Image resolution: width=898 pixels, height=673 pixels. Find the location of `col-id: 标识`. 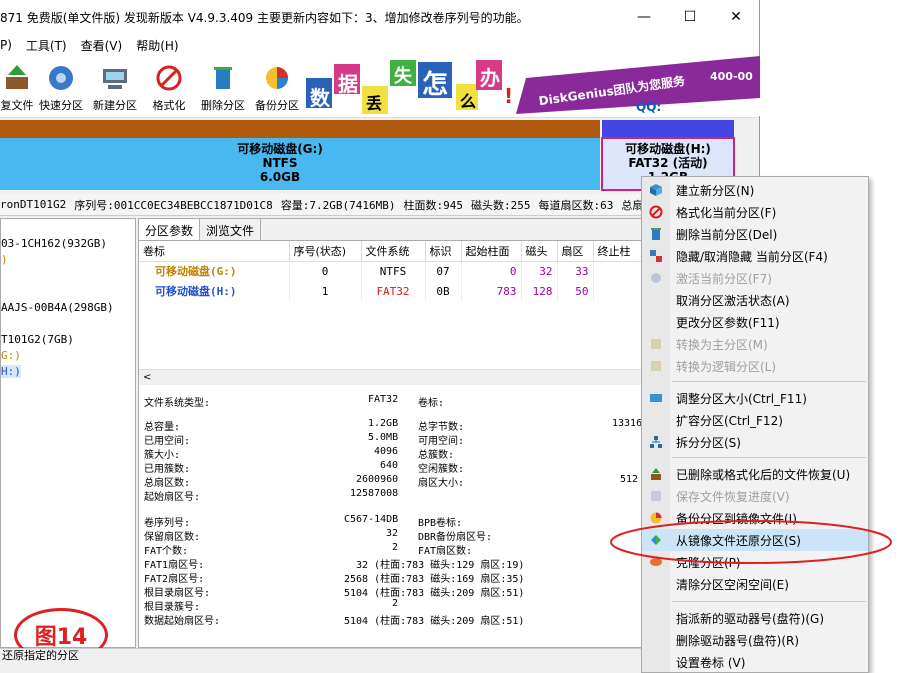

col-id: 标识 is located at coordinates (443, 251).